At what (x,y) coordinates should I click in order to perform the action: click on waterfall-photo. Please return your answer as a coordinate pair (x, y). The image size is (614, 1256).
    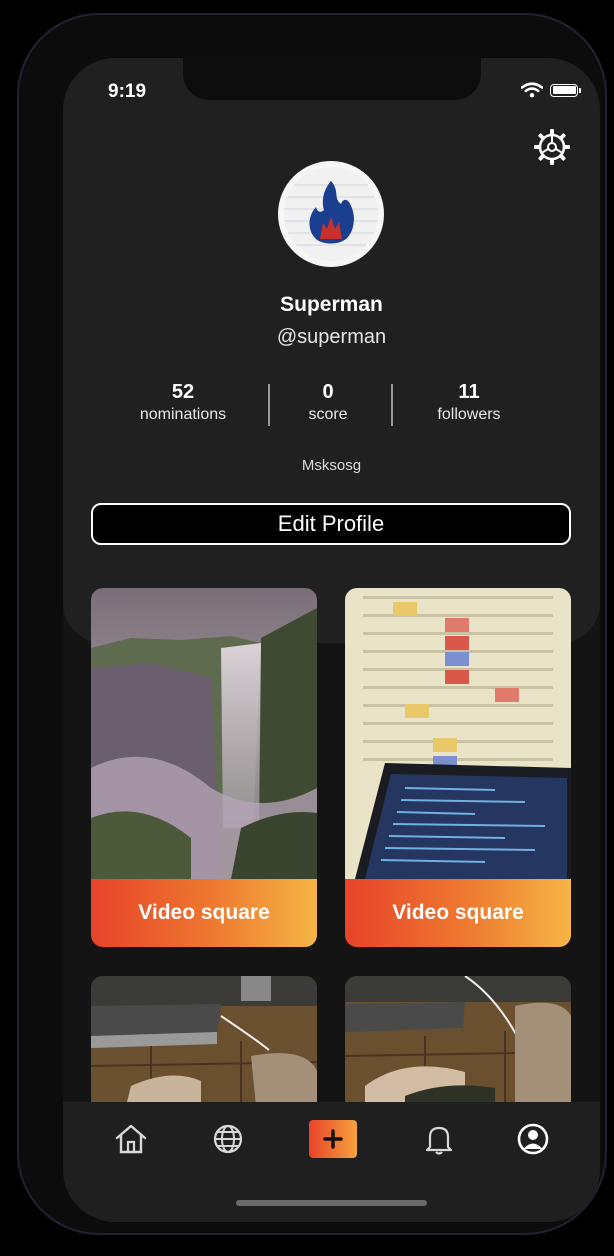
    Looking at the image, I should click on (204, 733).